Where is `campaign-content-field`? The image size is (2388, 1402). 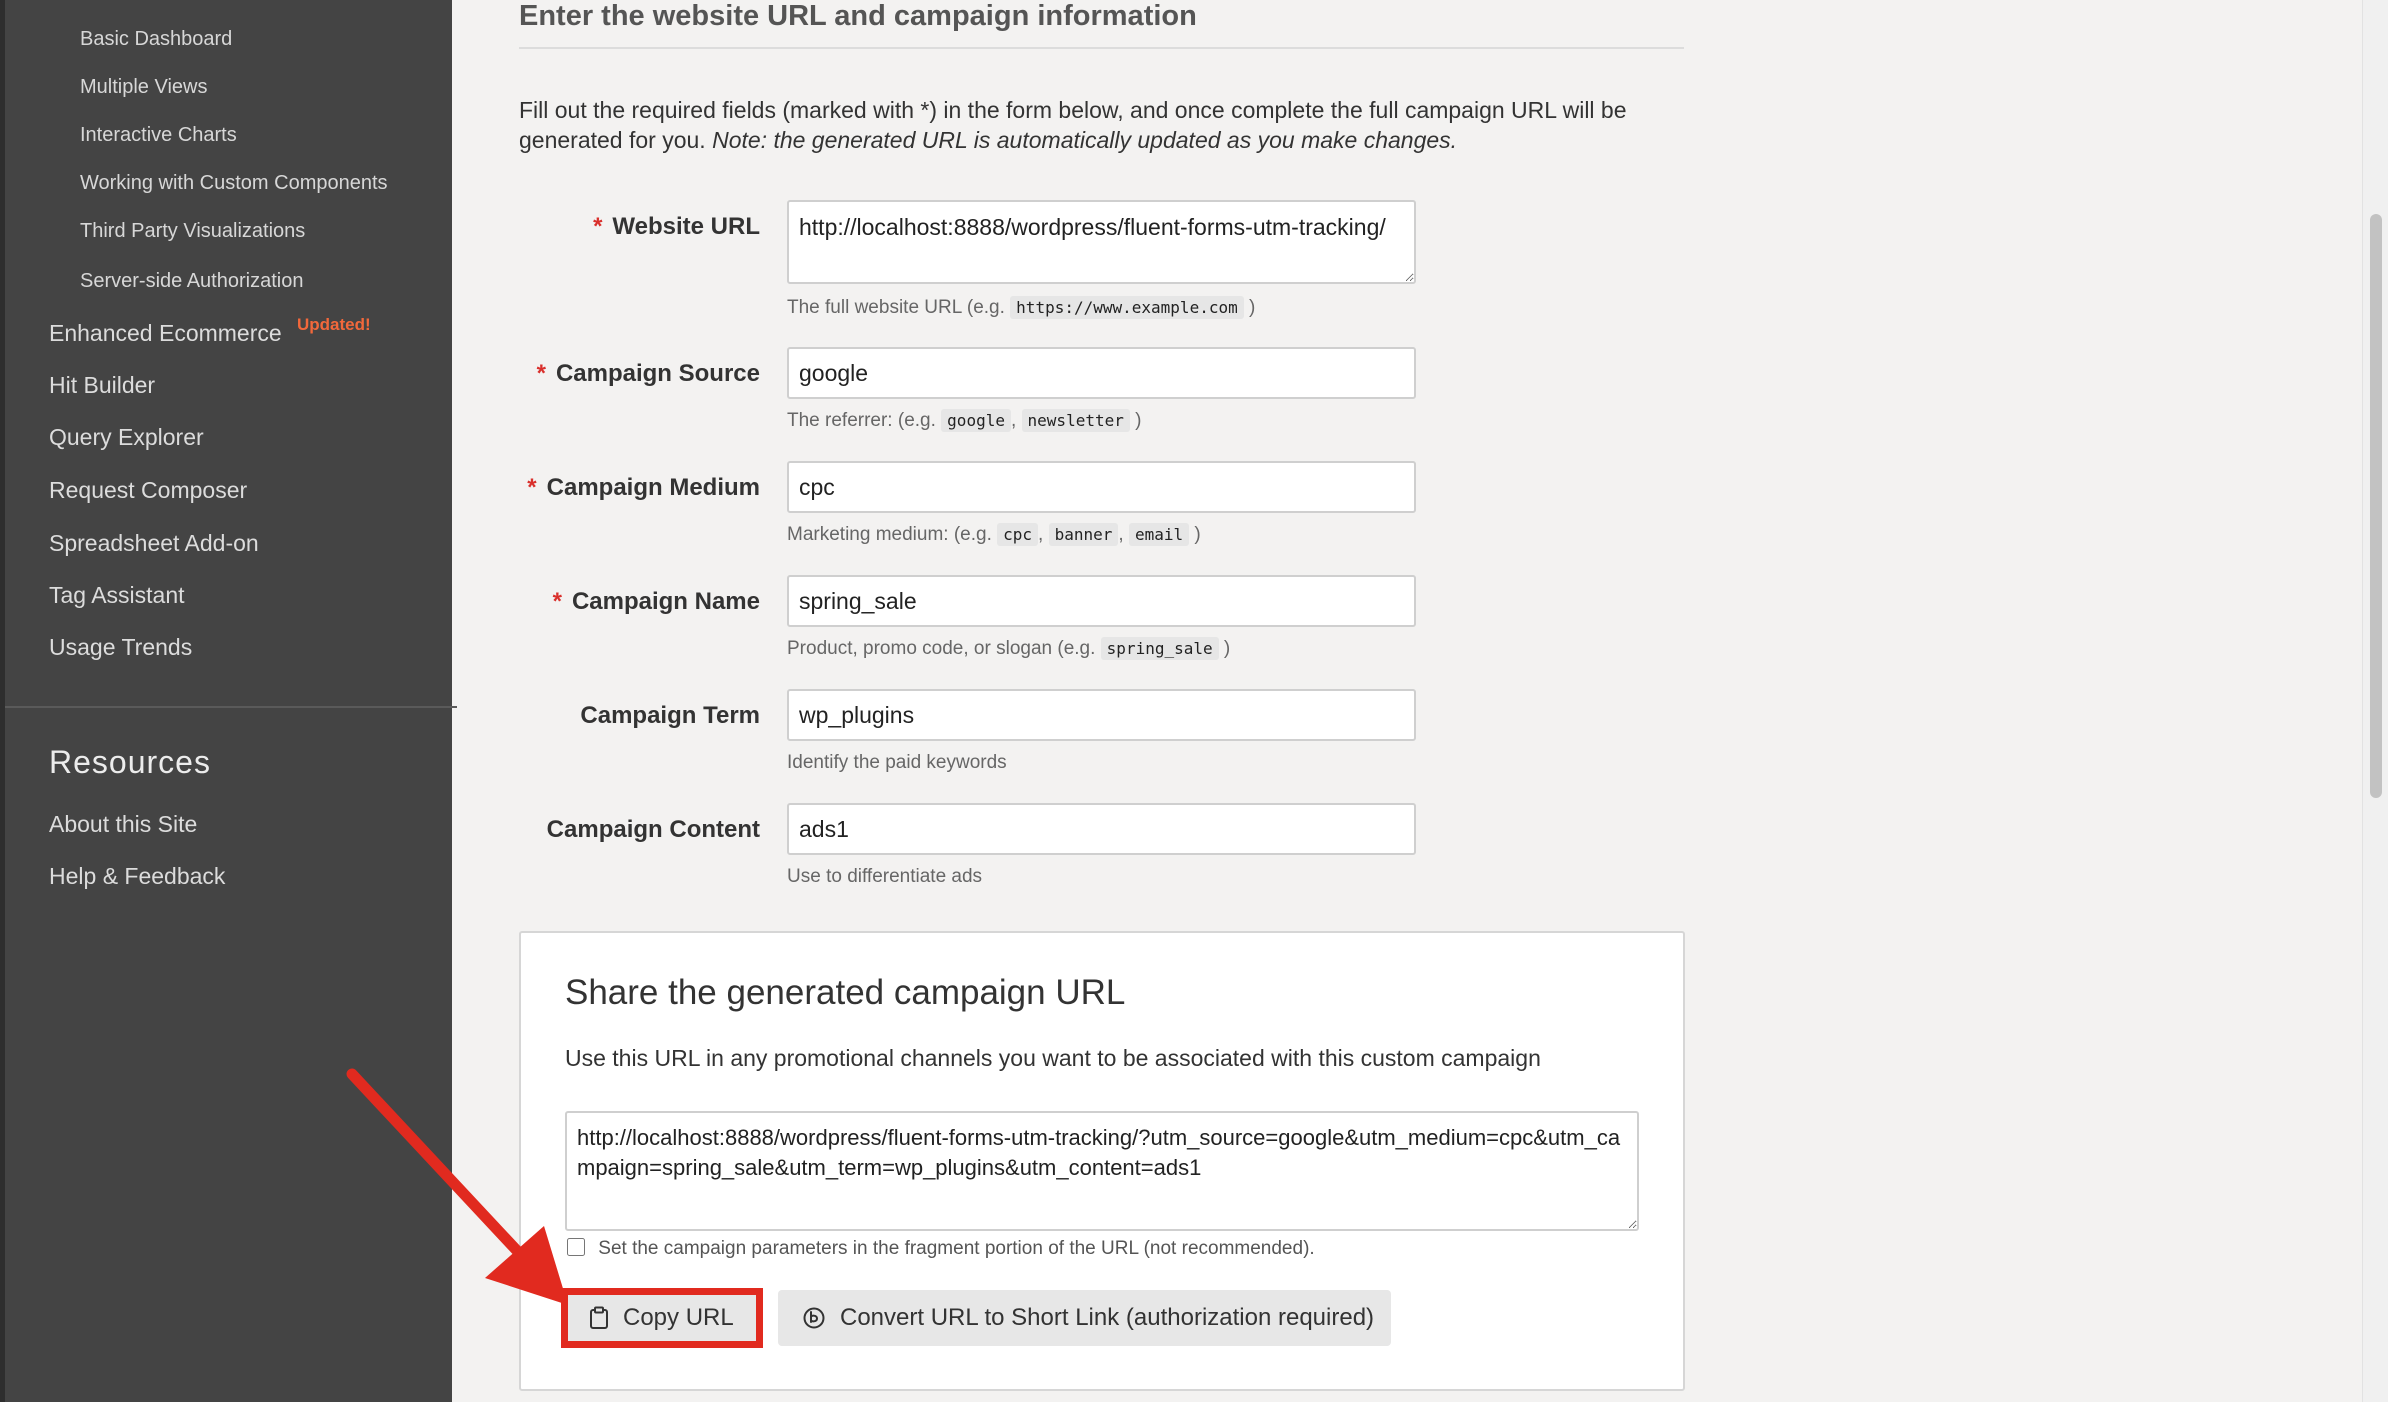
campaign-content-field is located at coordinates (1101, 829).